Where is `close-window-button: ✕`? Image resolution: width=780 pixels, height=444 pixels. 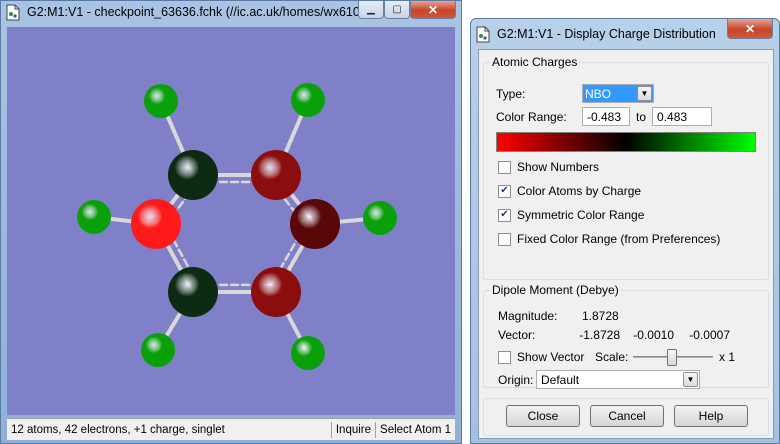 close-window-button: ✕ is located at coordinates (433, 10).